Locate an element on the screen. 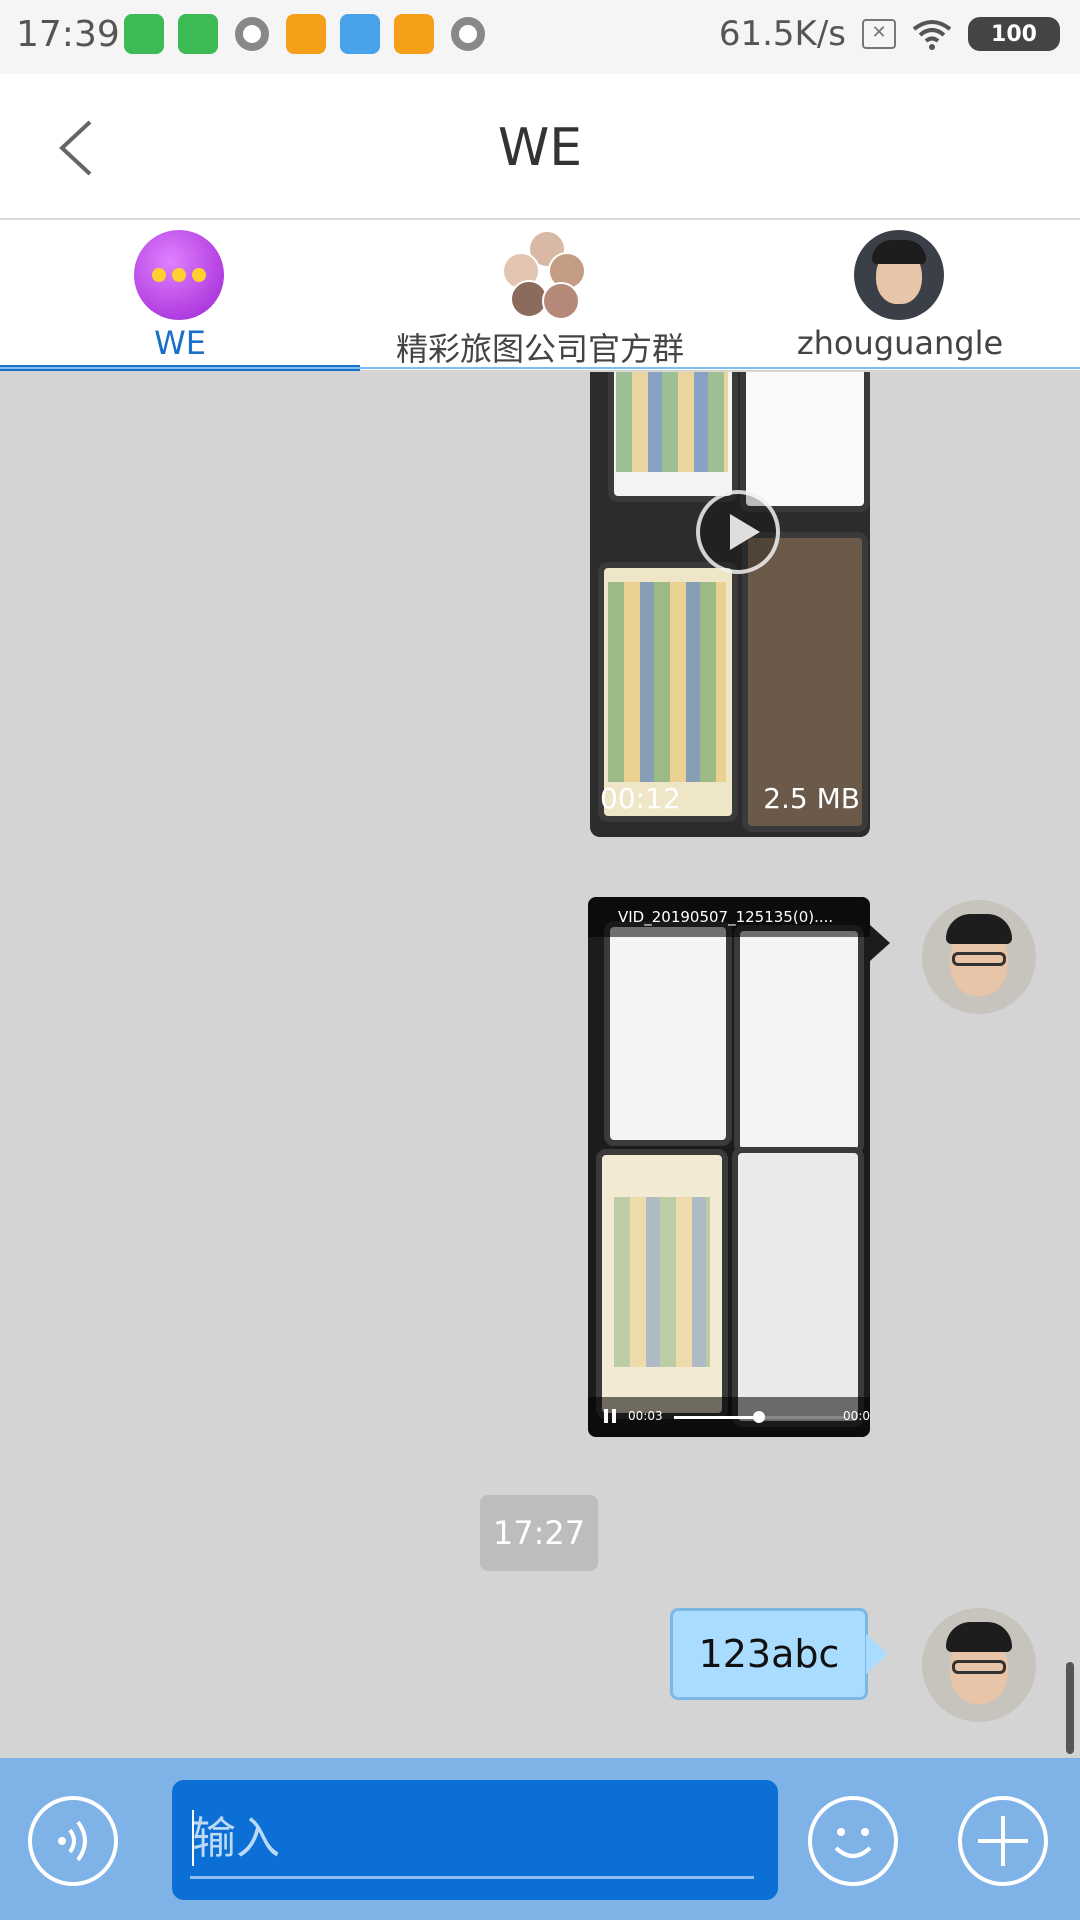 This screenshot has width=1080, height=1920. conversation-tabs: WE 精彩旅图公司官方群 zhouguangle is located at coordinates (540, 295).